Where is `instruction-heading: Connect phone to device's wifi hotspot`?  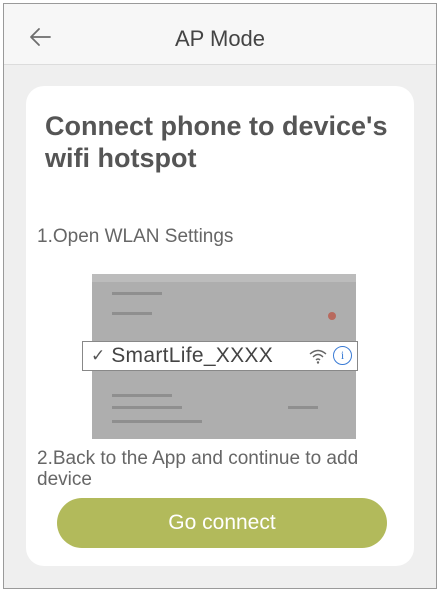 instruction-heading: Connect phone to device's wifi hotspot is located at coordinates (216, 142).